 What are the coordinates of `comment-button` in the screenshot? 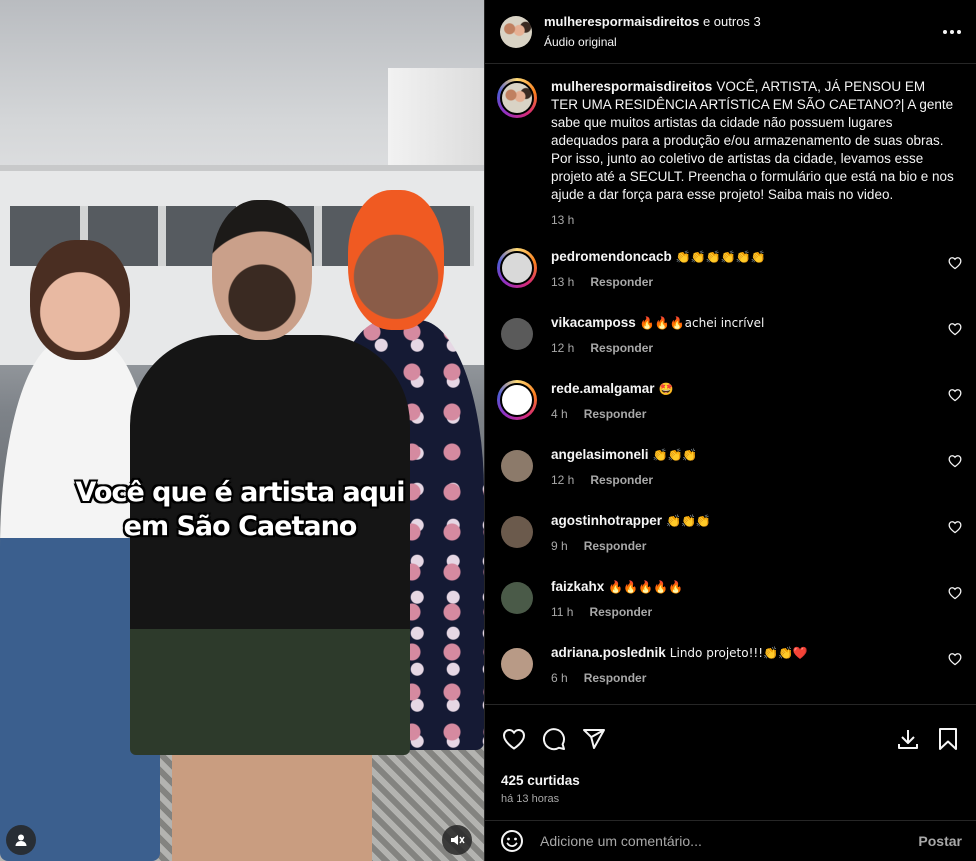 It's located at (554, 739).